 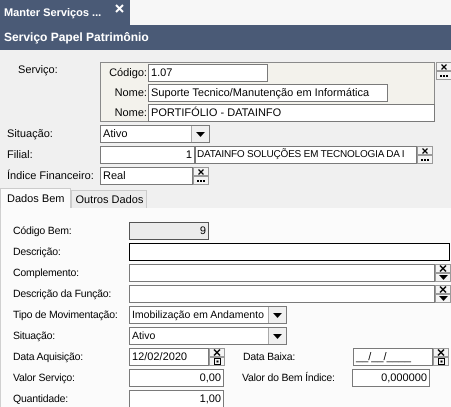 What do you see at coordinates (208, 73) in the screenshot?
I see `code-field: 1.07` at bounding box center [208, 73].